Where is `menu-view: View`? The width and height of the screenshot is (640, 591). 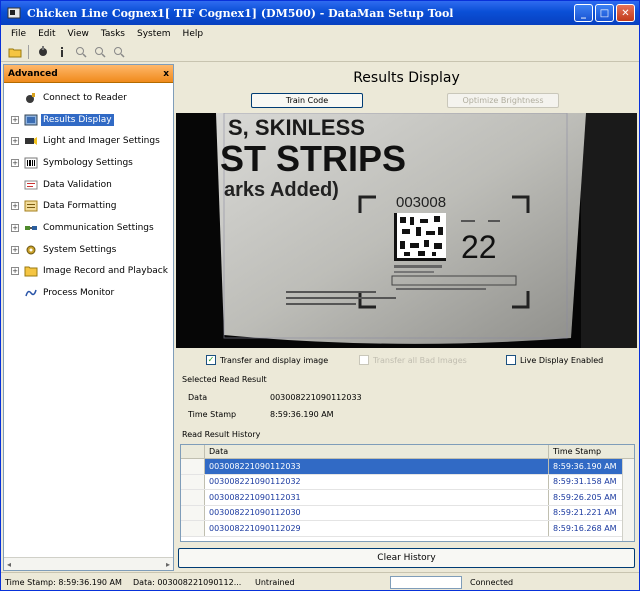
menu-view: View is located at coordinates (78, 34).